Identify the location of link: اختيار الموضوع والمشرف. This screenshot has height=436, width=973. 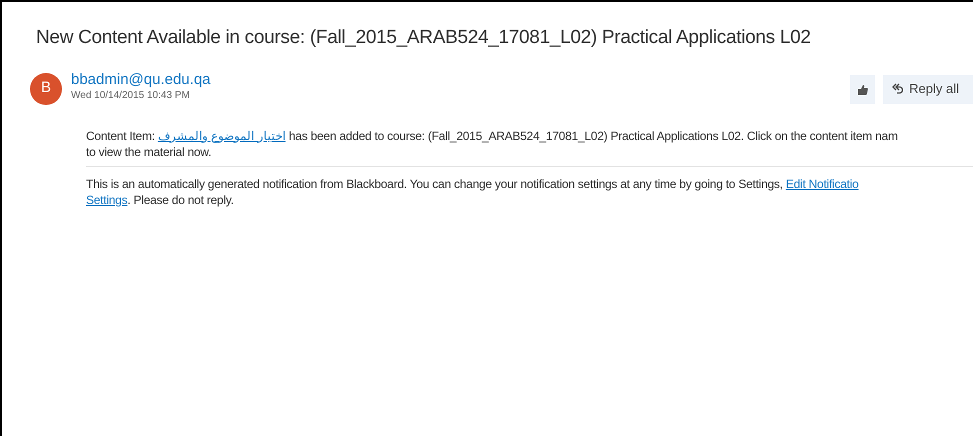
(222, 135).